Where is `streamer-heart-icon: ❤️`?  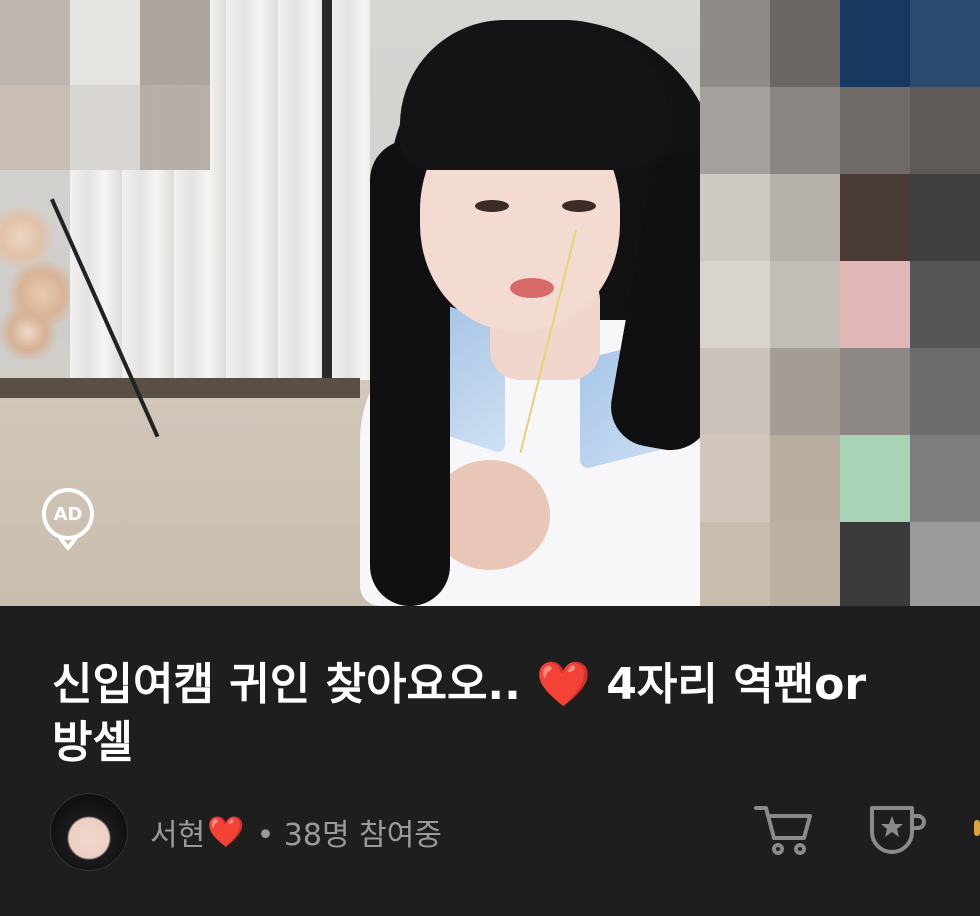
streamer-heart-icon: ❤️ is located at coordinates (226, 832).